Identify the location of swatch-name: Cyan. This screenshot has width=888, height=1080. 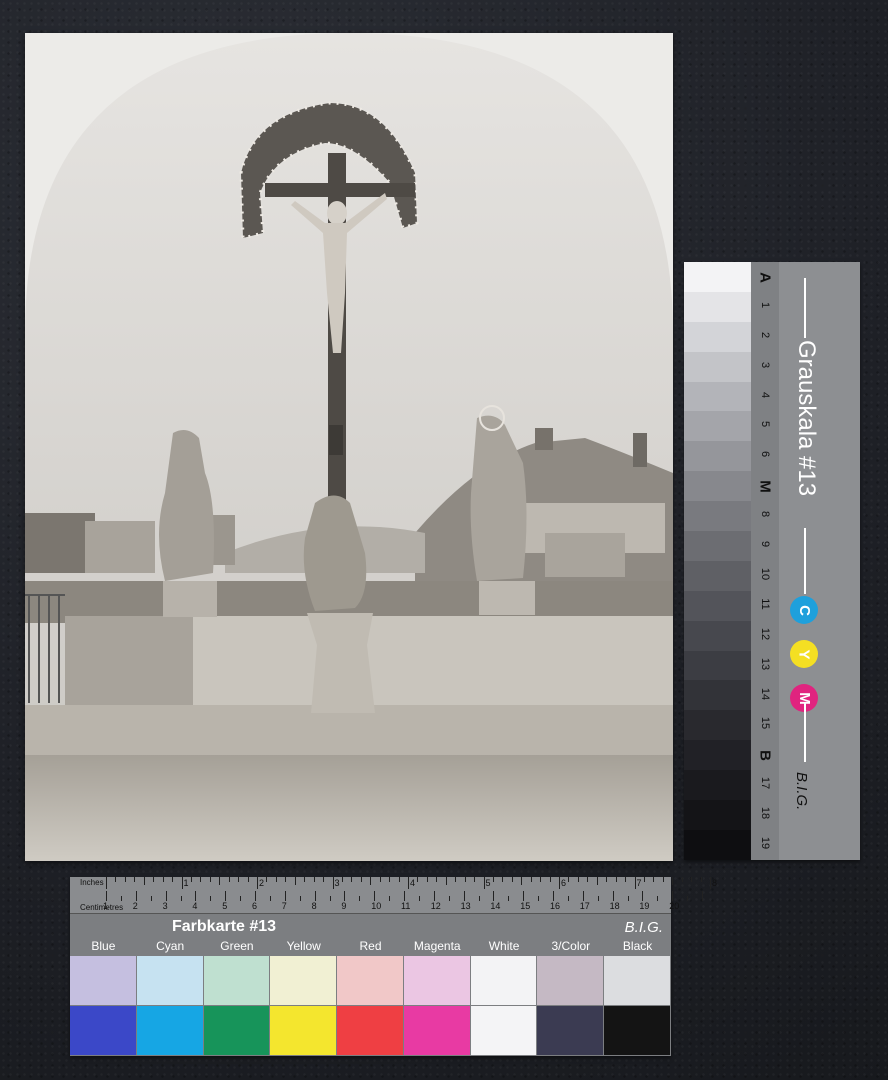
(170, 946).